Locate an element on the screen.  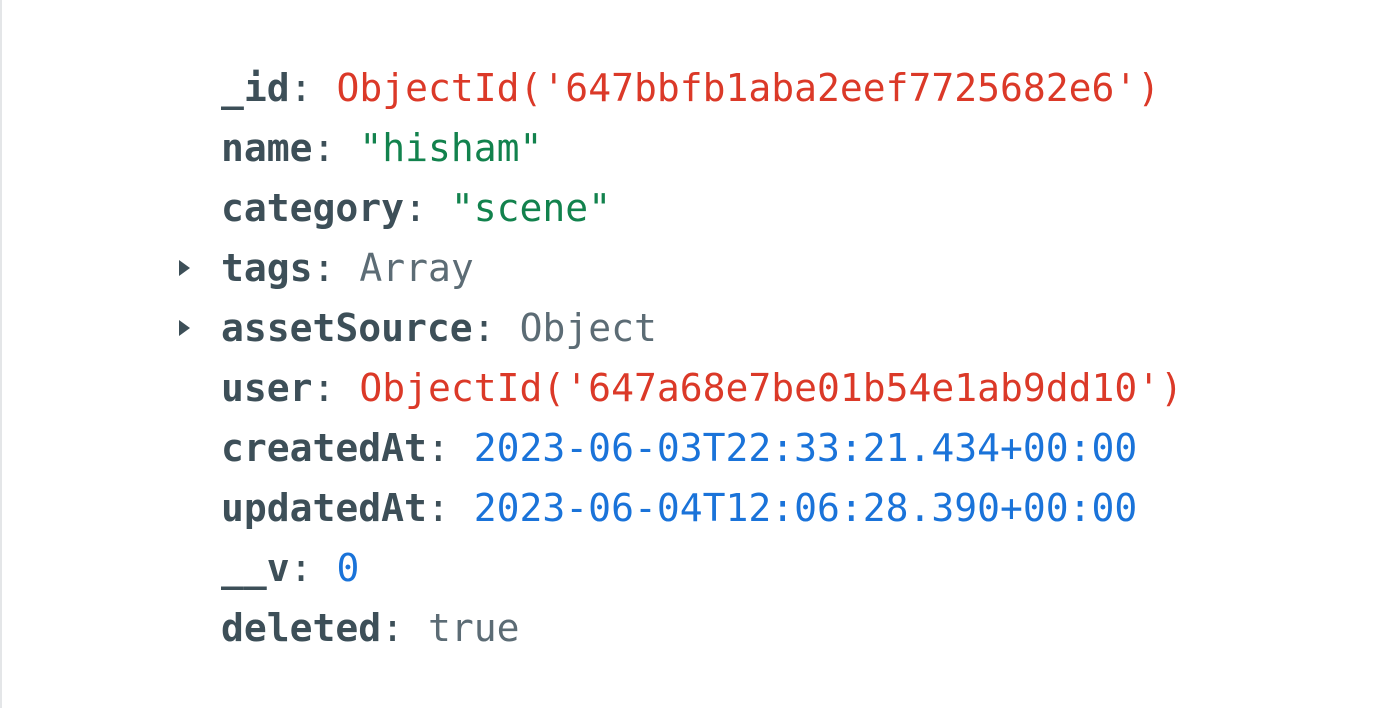
field-key: deleted is located at coordinates (301, 628).